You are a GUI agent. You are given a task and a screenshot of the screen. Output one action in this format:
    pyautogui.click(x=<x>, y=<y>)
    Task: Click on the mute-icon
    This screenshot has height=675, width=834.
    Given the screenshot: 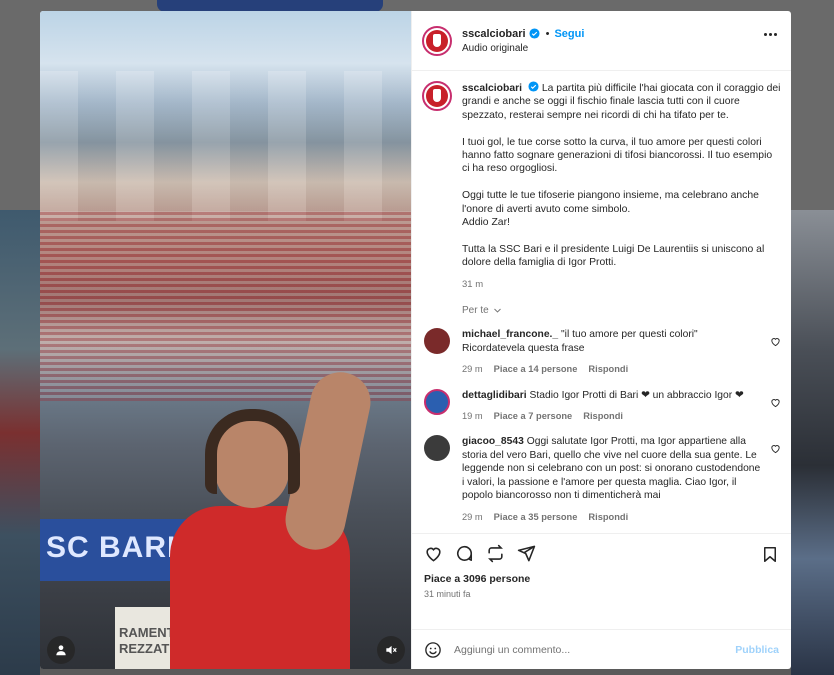 What is the action you would take?
    pyautogui.click(x=391, y=650)
    